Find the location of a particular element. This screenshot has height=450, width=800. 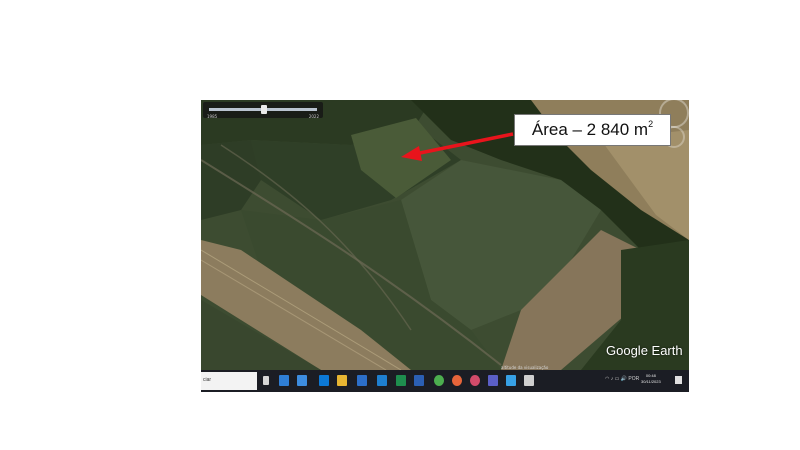

area-annotation-text: Área – 2 840 m is located at coordinates (590, 129).